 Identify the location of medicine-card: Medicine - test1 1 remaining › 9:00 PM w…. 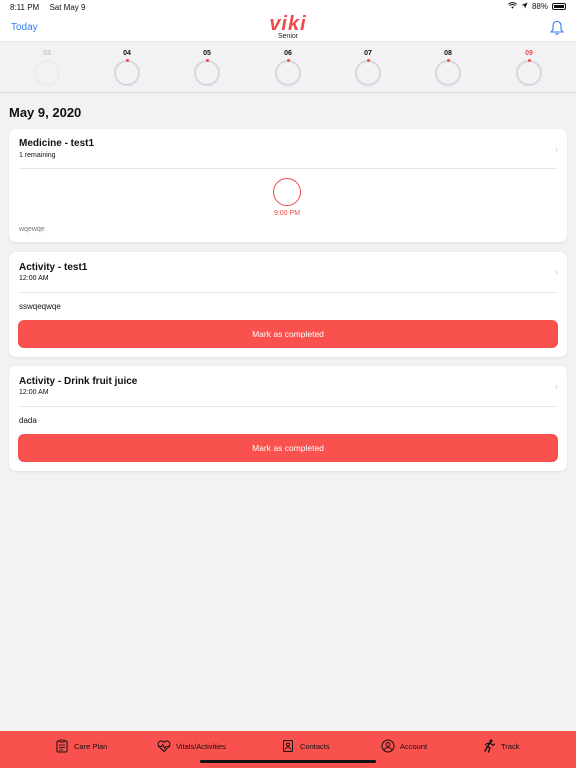
(288, 185).